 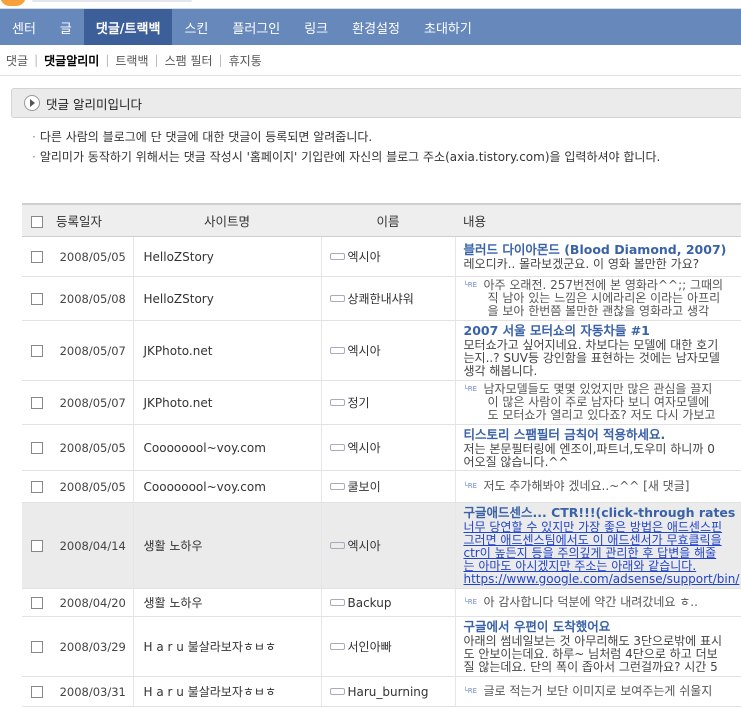 What do you see at coordinates (13, 3) in the screenshot?
I see `blog-logo-icon` at bounding box center [13, 3].